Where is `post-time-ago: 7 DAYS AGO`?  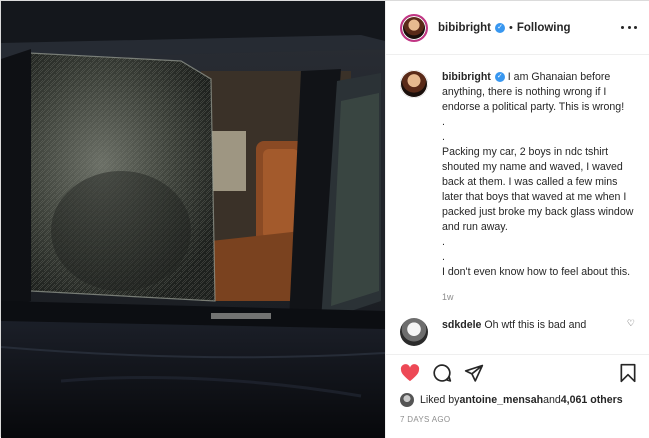
post-time-ago: 7 DAYS AGO is located at coordinates (518, 419).